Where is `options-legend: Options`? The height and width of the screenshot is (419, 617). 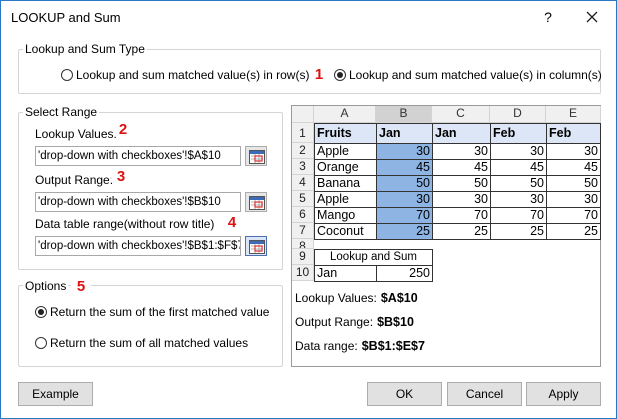 options-legend: Options is located at coordinates (46, 286).